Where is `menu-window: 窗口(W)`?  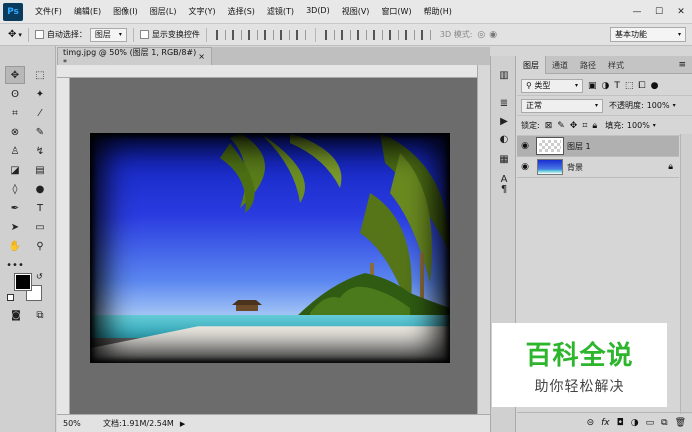 menu-window: 窗口(W) is located at coordinates (396, 11).